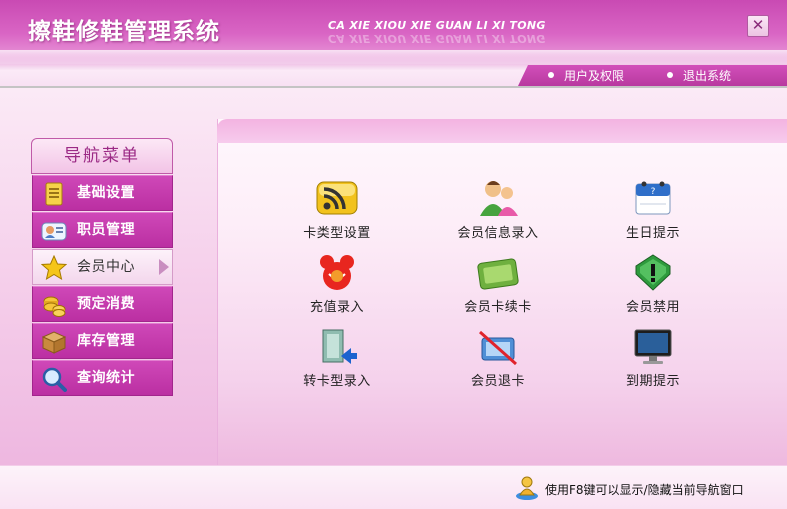 The image size is (787, 509). Describe the element at coordinates (106, 304) in the screenshot. I see `nav-item-label: 预定消费` at that location.